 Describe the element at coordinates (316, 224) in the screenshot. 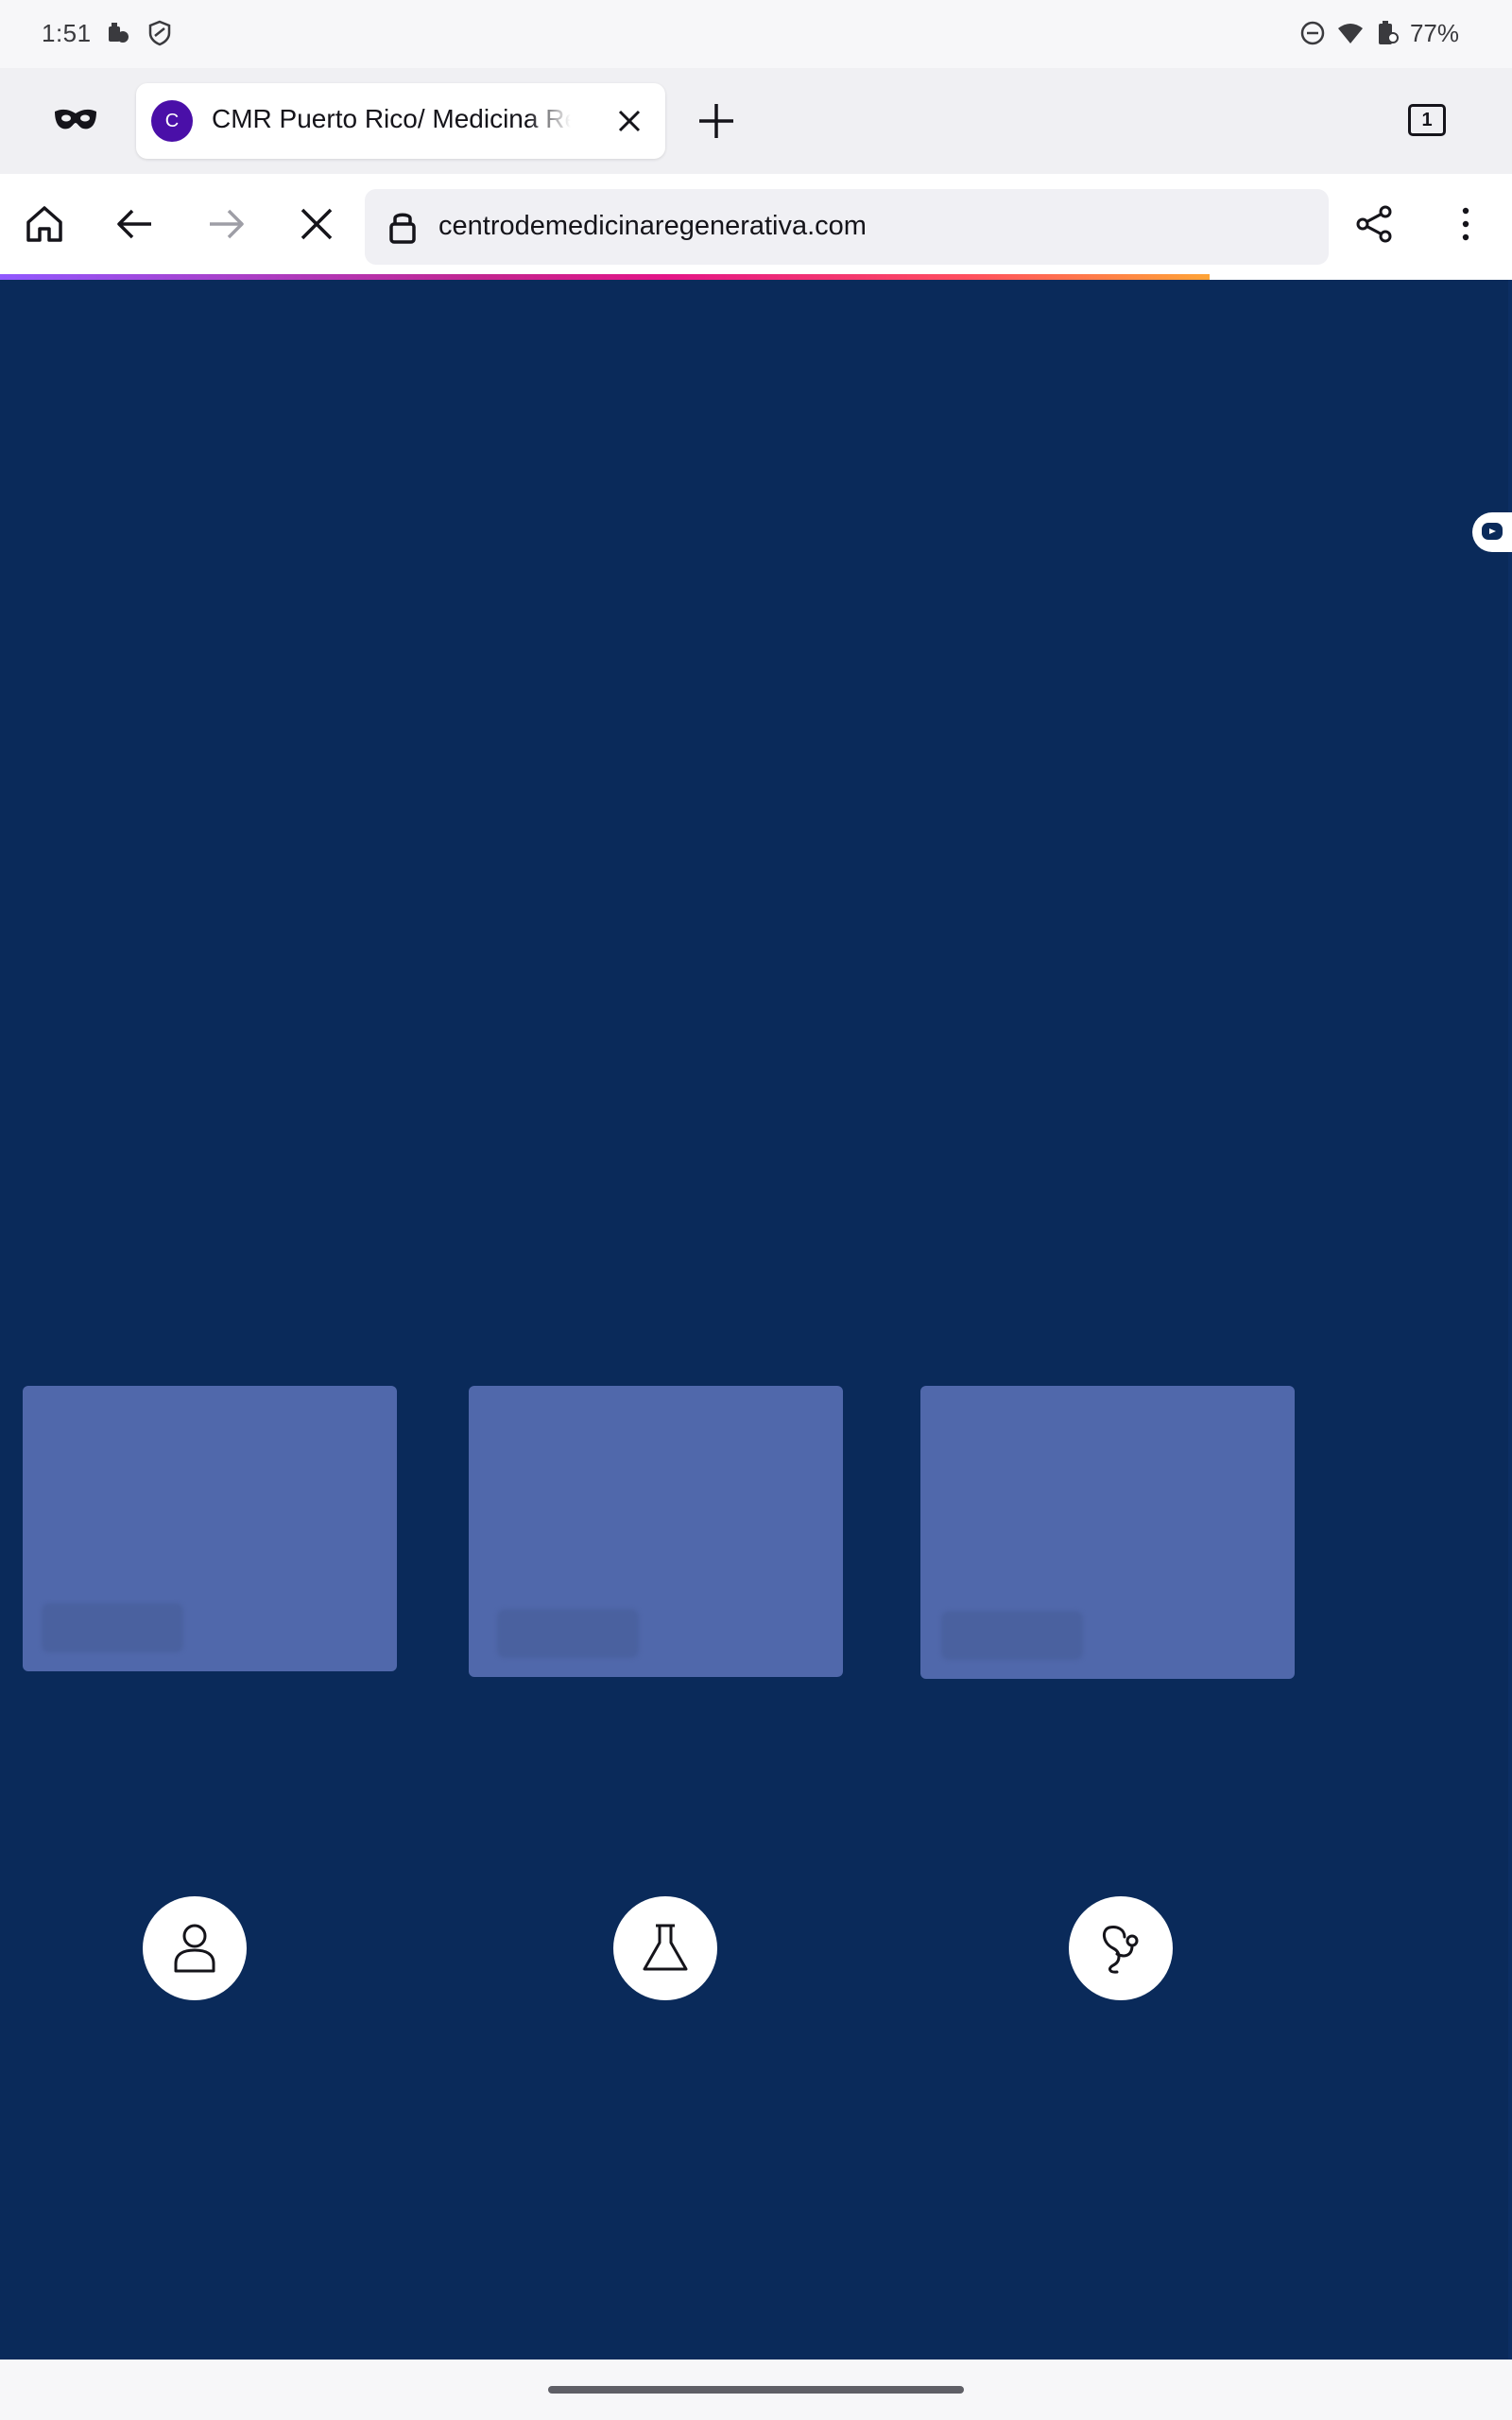

I see `stop-loading-icon` at that location.